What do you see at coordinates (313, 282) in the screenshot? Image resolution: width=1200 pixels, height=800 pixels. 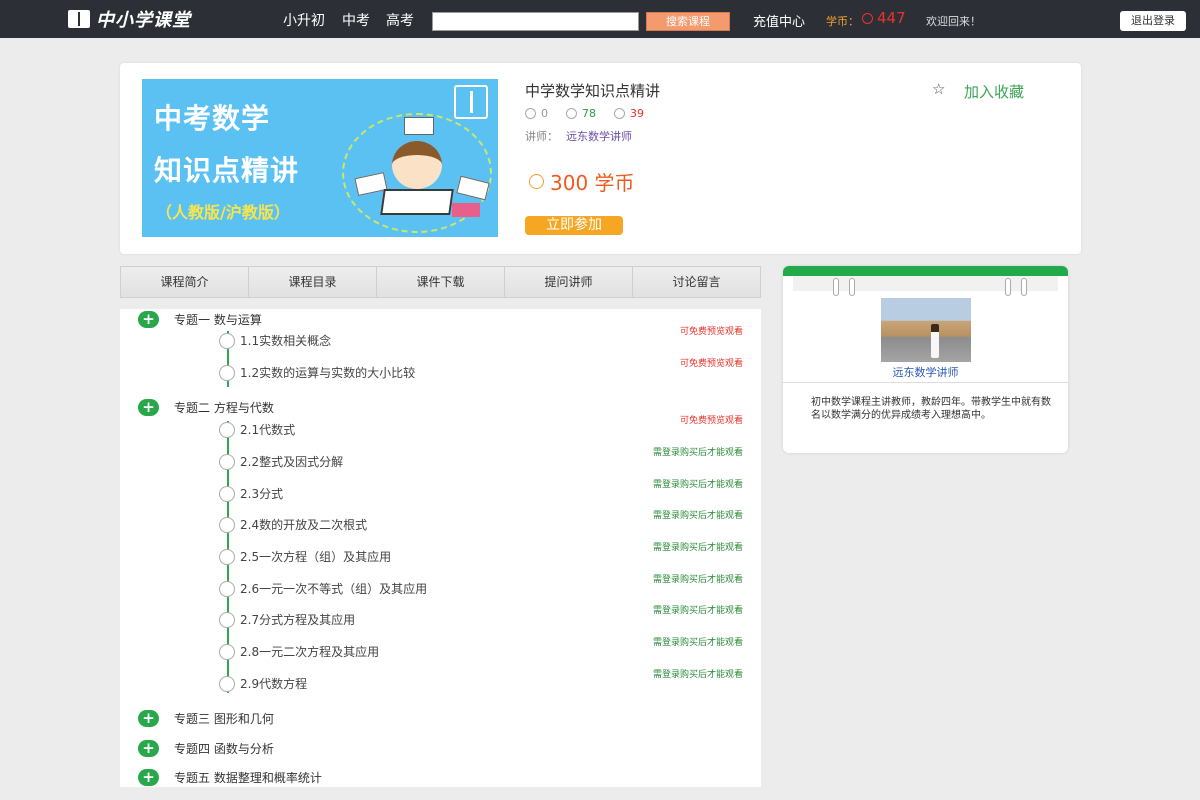 I see `tab-catalog: 课程目录` at bounding box center [313, 282].